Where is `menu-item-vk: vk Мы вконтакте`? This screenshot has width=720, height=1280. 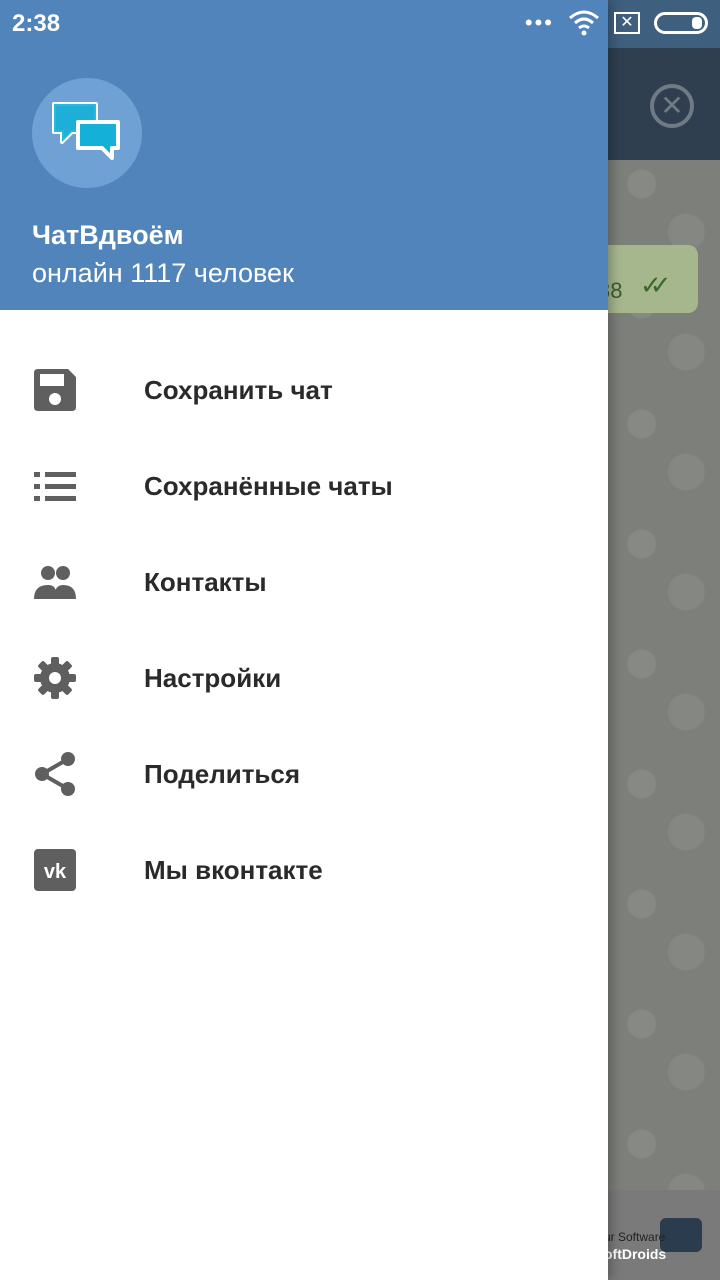
menu-item-vk: vk Мы вконтакте is located at coordinates (304, 870).